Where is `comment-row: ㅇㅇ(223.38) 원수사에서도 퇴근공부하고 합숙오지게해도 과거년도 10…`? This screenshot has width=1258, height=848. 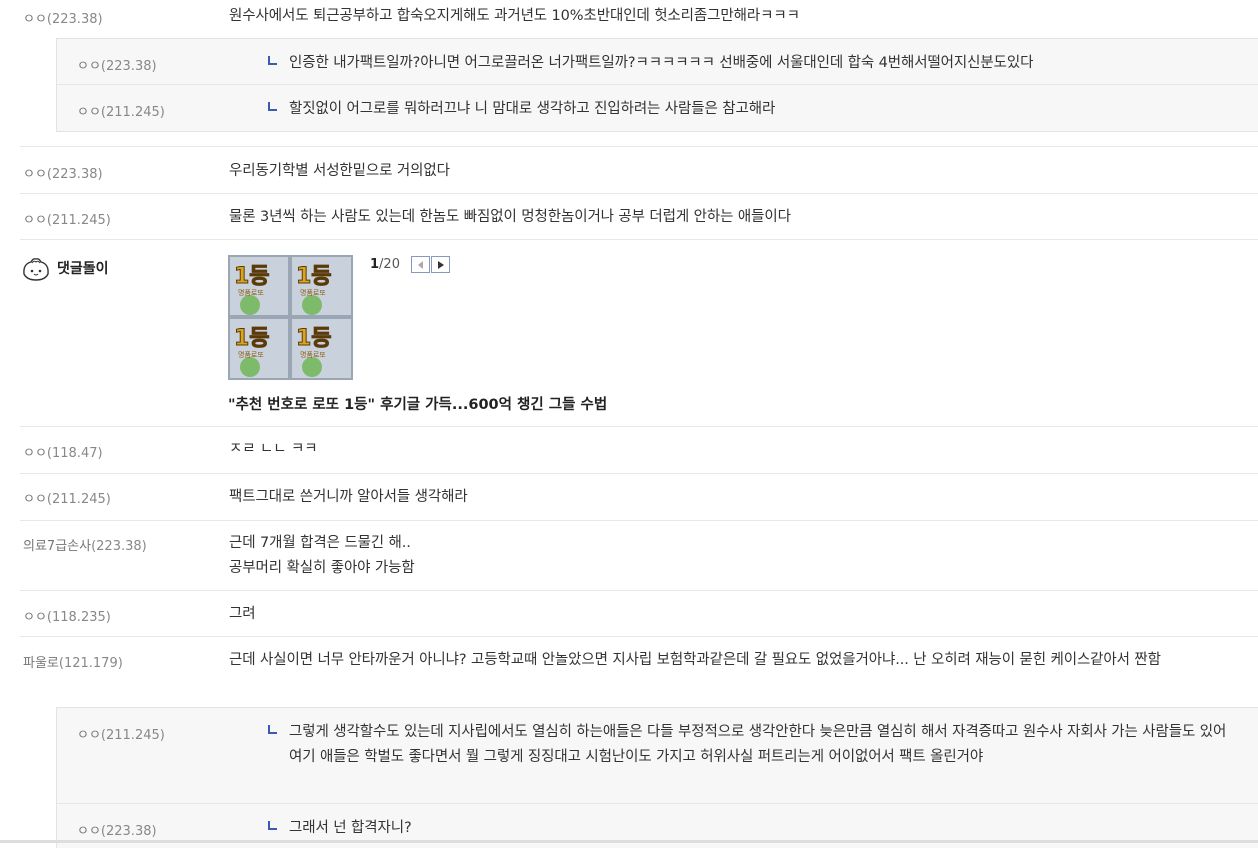
comment-row: ㅇㅇ(223.38) 원수사에서도 퇴근공부하고 합숙오지게해도 과거년도 10… is located at coordinates (629, 19).